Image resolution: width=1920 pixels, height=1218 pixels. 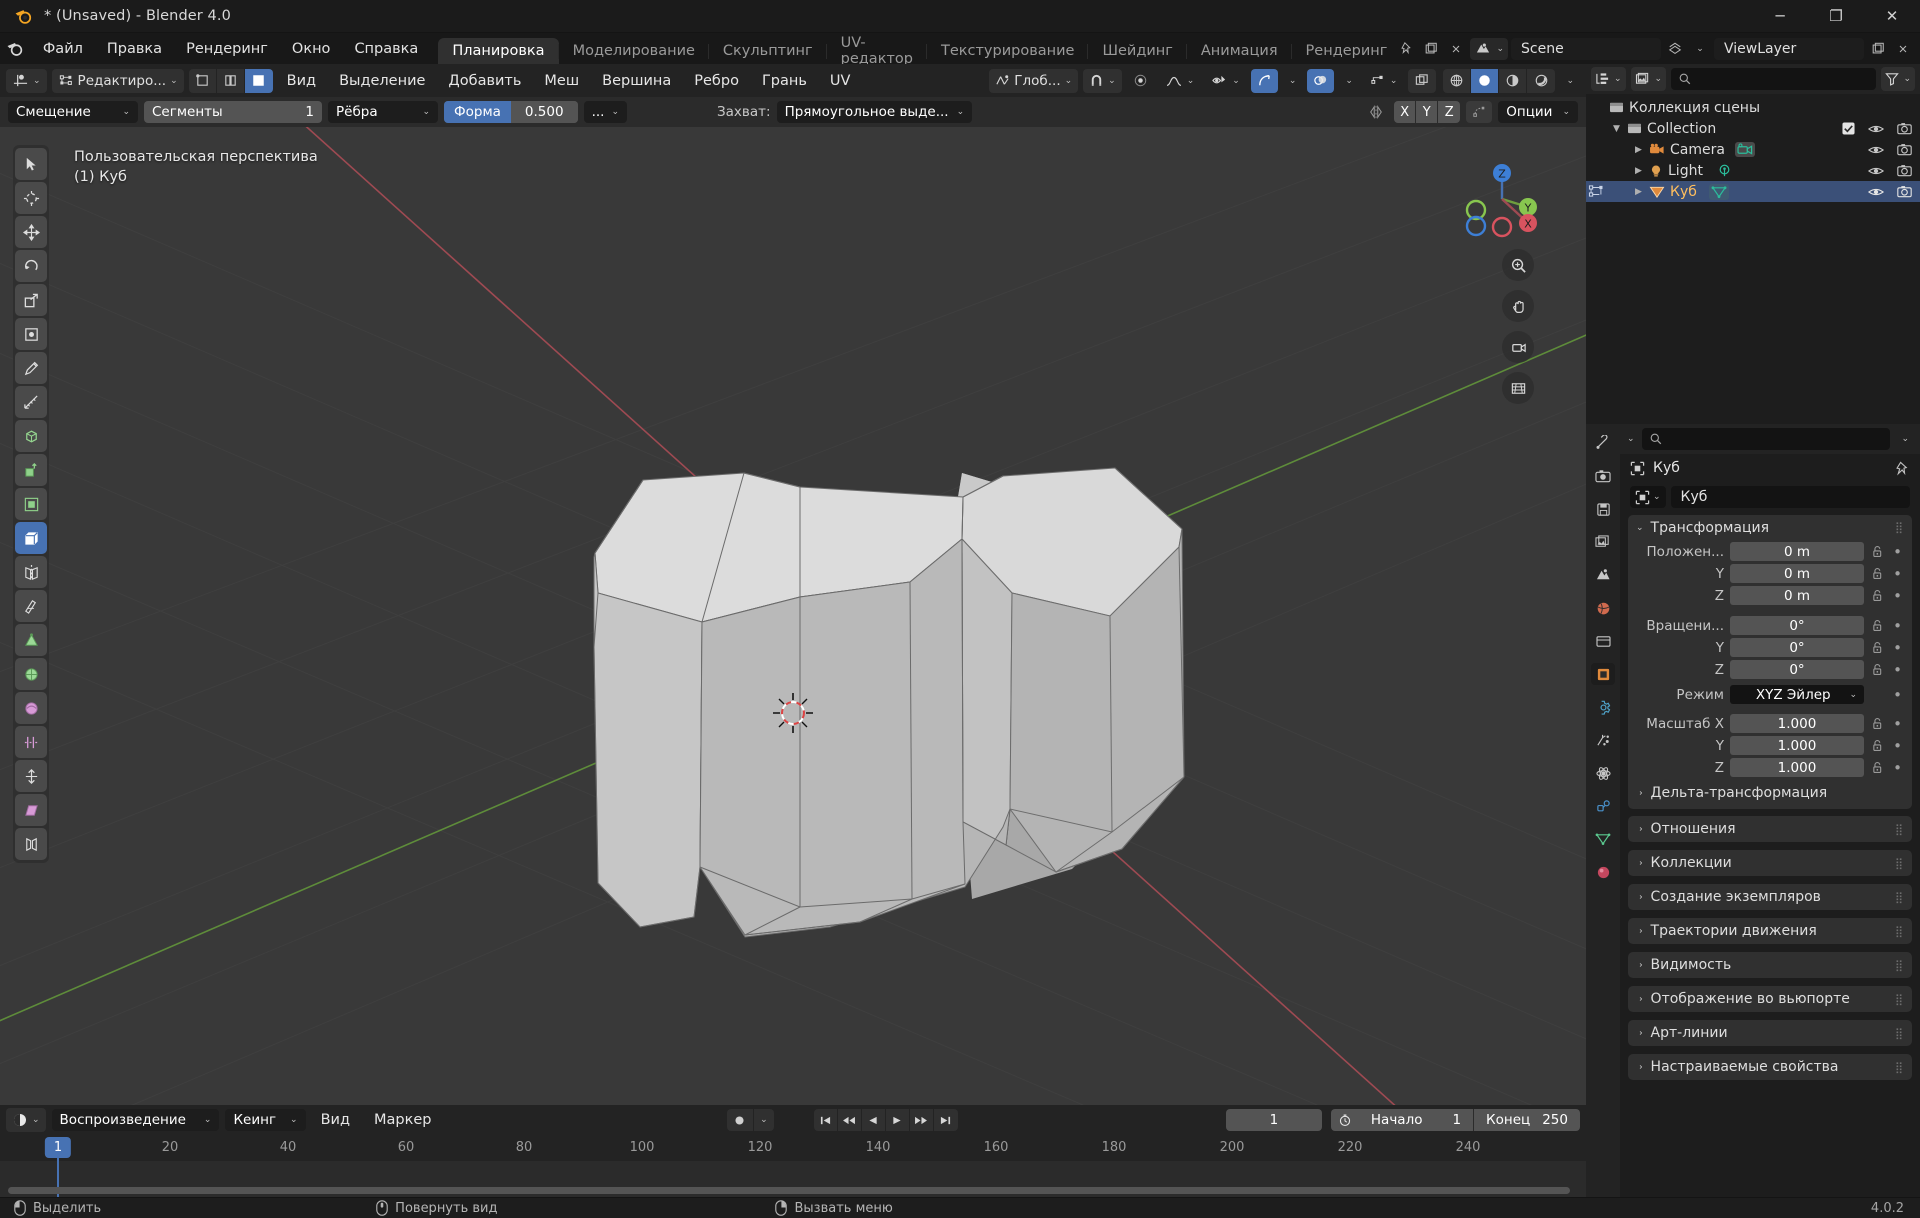 What do you see at coordinates (1527, 1120) in the screenshot?
I see `frame-end-field: Конец 250` at bounding box center [1527, 1120].